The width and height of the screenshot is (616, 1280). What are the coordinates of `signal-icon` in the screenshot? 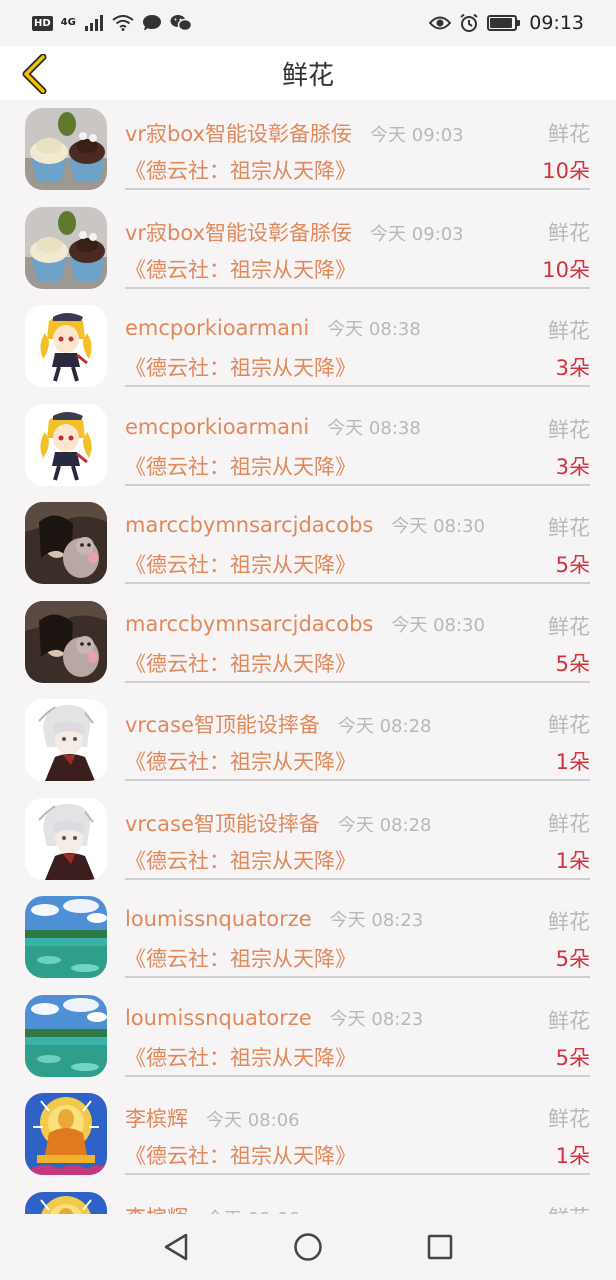 It's located at (93, 23).